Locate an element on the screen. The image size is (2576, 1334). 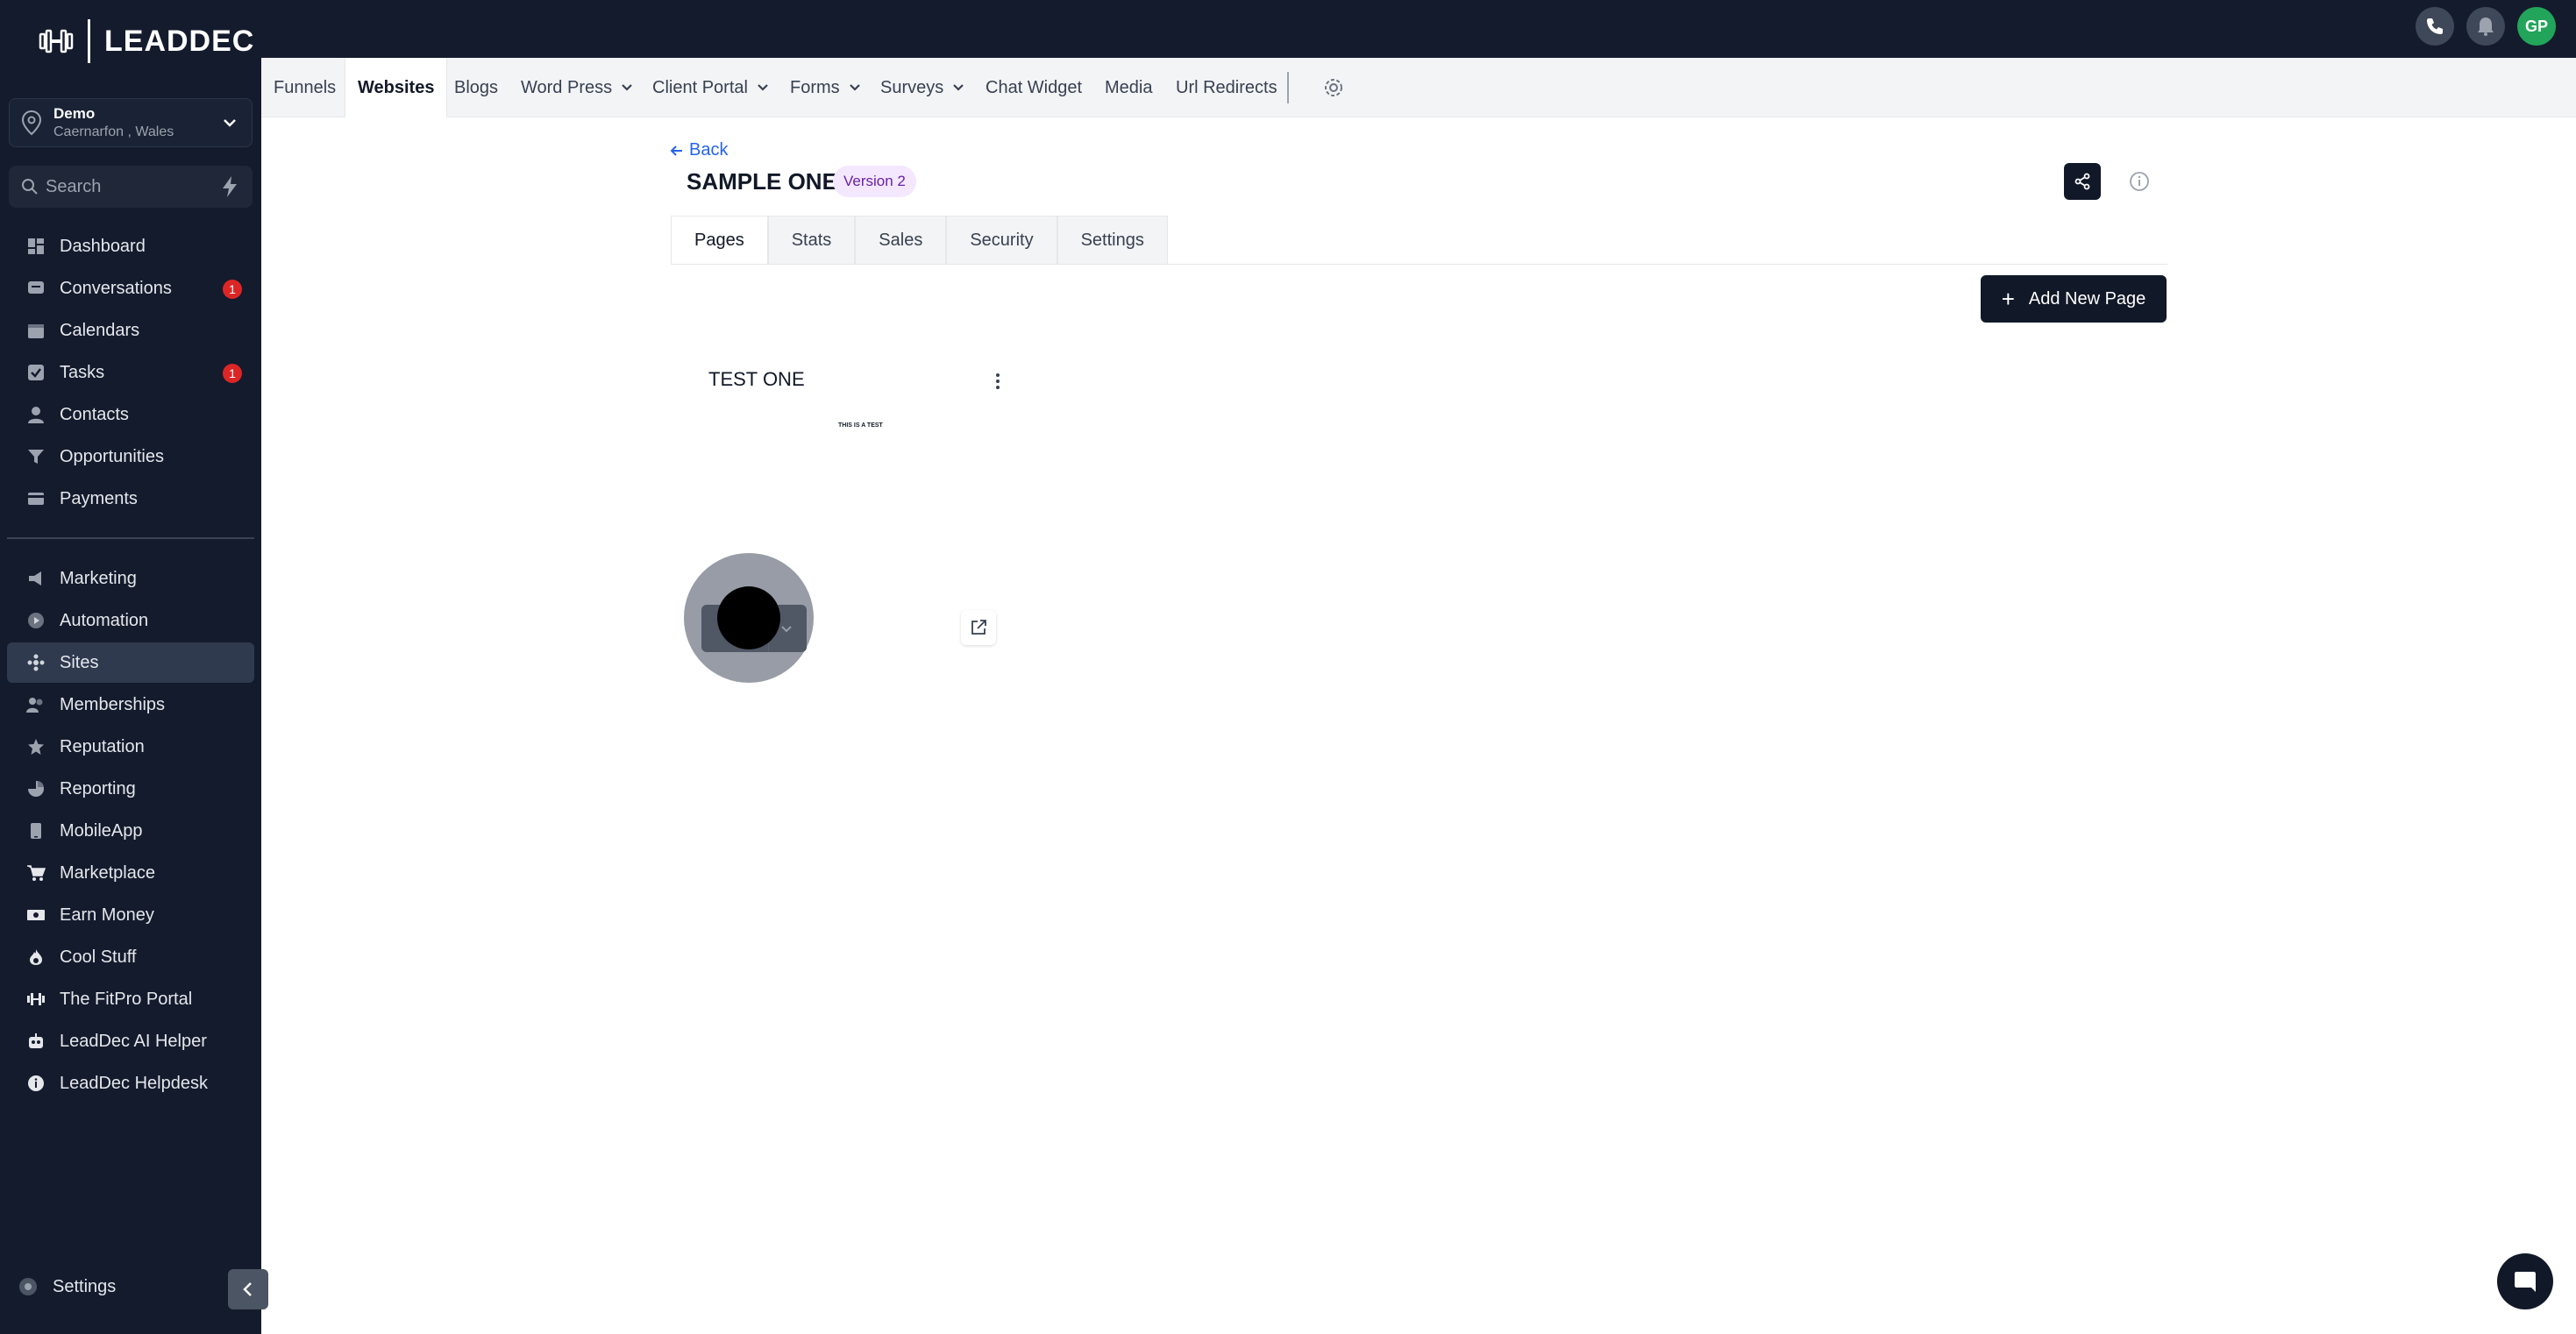
page-card: TEST ONE THIS IS A TEST is located at coordinates (850, 520).